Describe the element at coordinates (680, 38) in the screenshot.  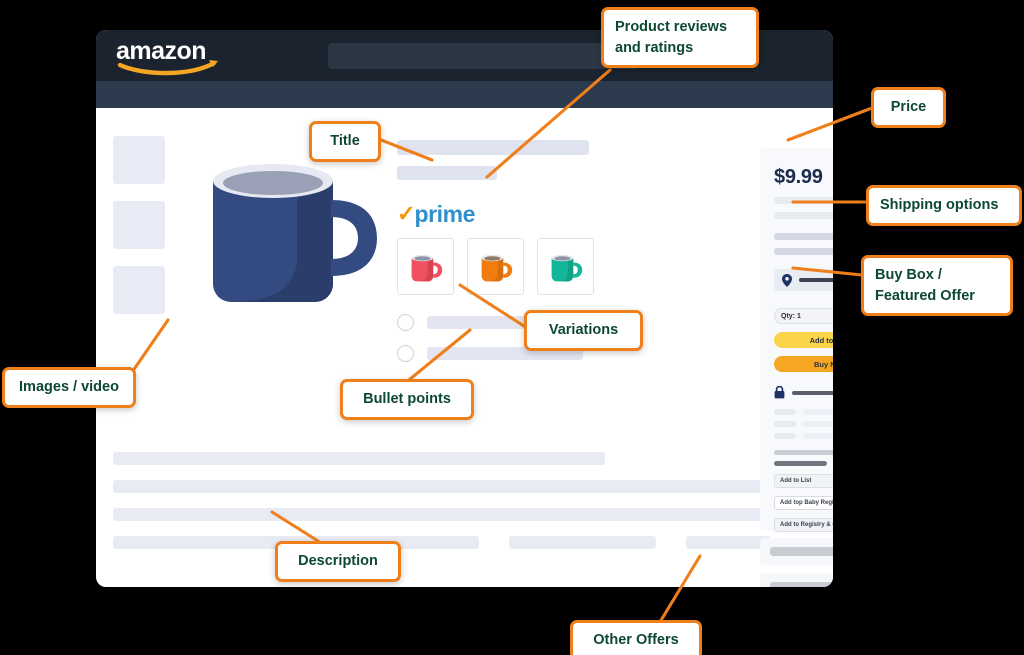
I see `callout-product-reviews: Product reviews and ratings` at that location.